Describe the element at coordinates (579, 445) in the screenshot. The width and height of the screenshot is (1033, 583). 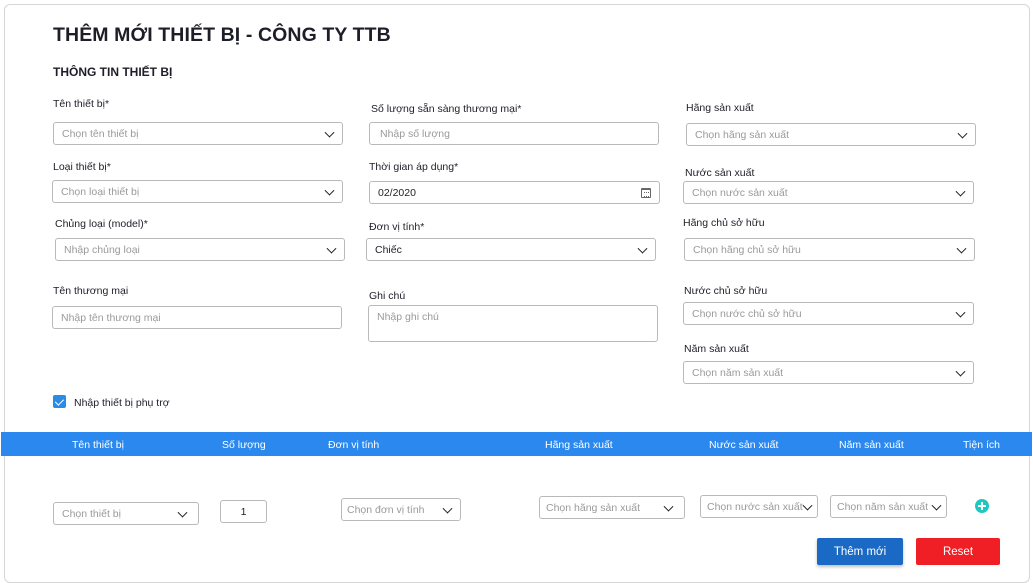
I see `col-hang-san-xuat: Hãng sản xuất` at that location.